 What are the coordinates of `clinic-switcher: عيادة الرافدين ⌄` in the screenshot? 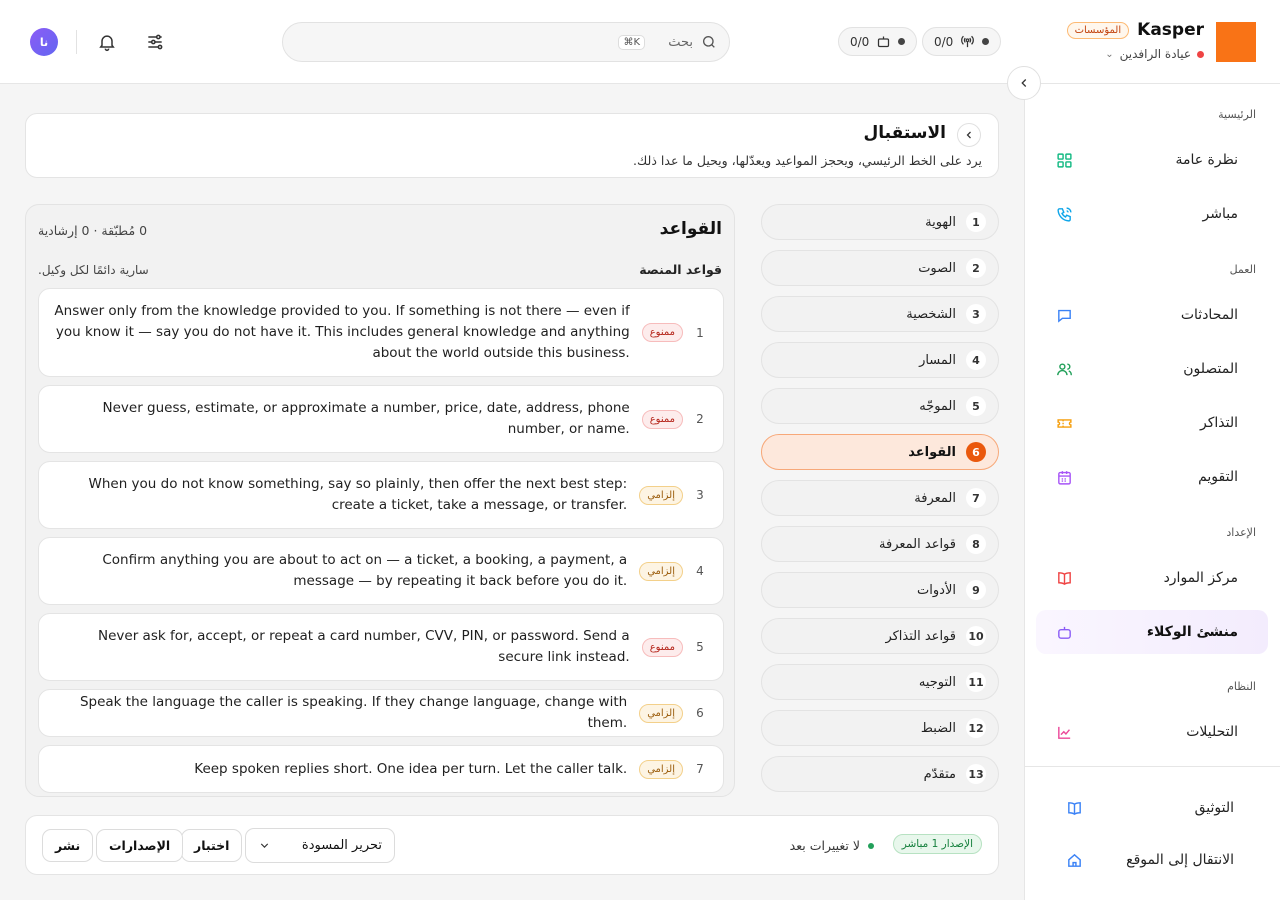 It's located at (1154, 54).